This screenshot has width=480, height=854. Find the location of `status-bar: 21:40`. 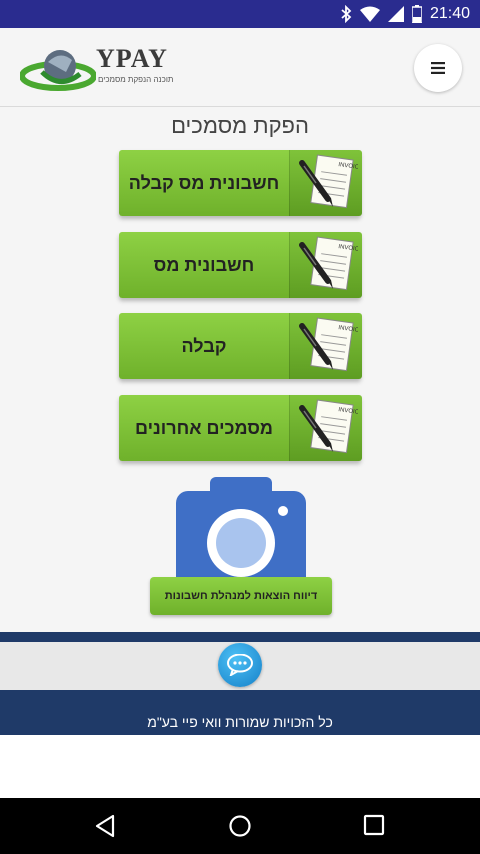

status-bar: 21:40 is located at coordinates (240, 14).